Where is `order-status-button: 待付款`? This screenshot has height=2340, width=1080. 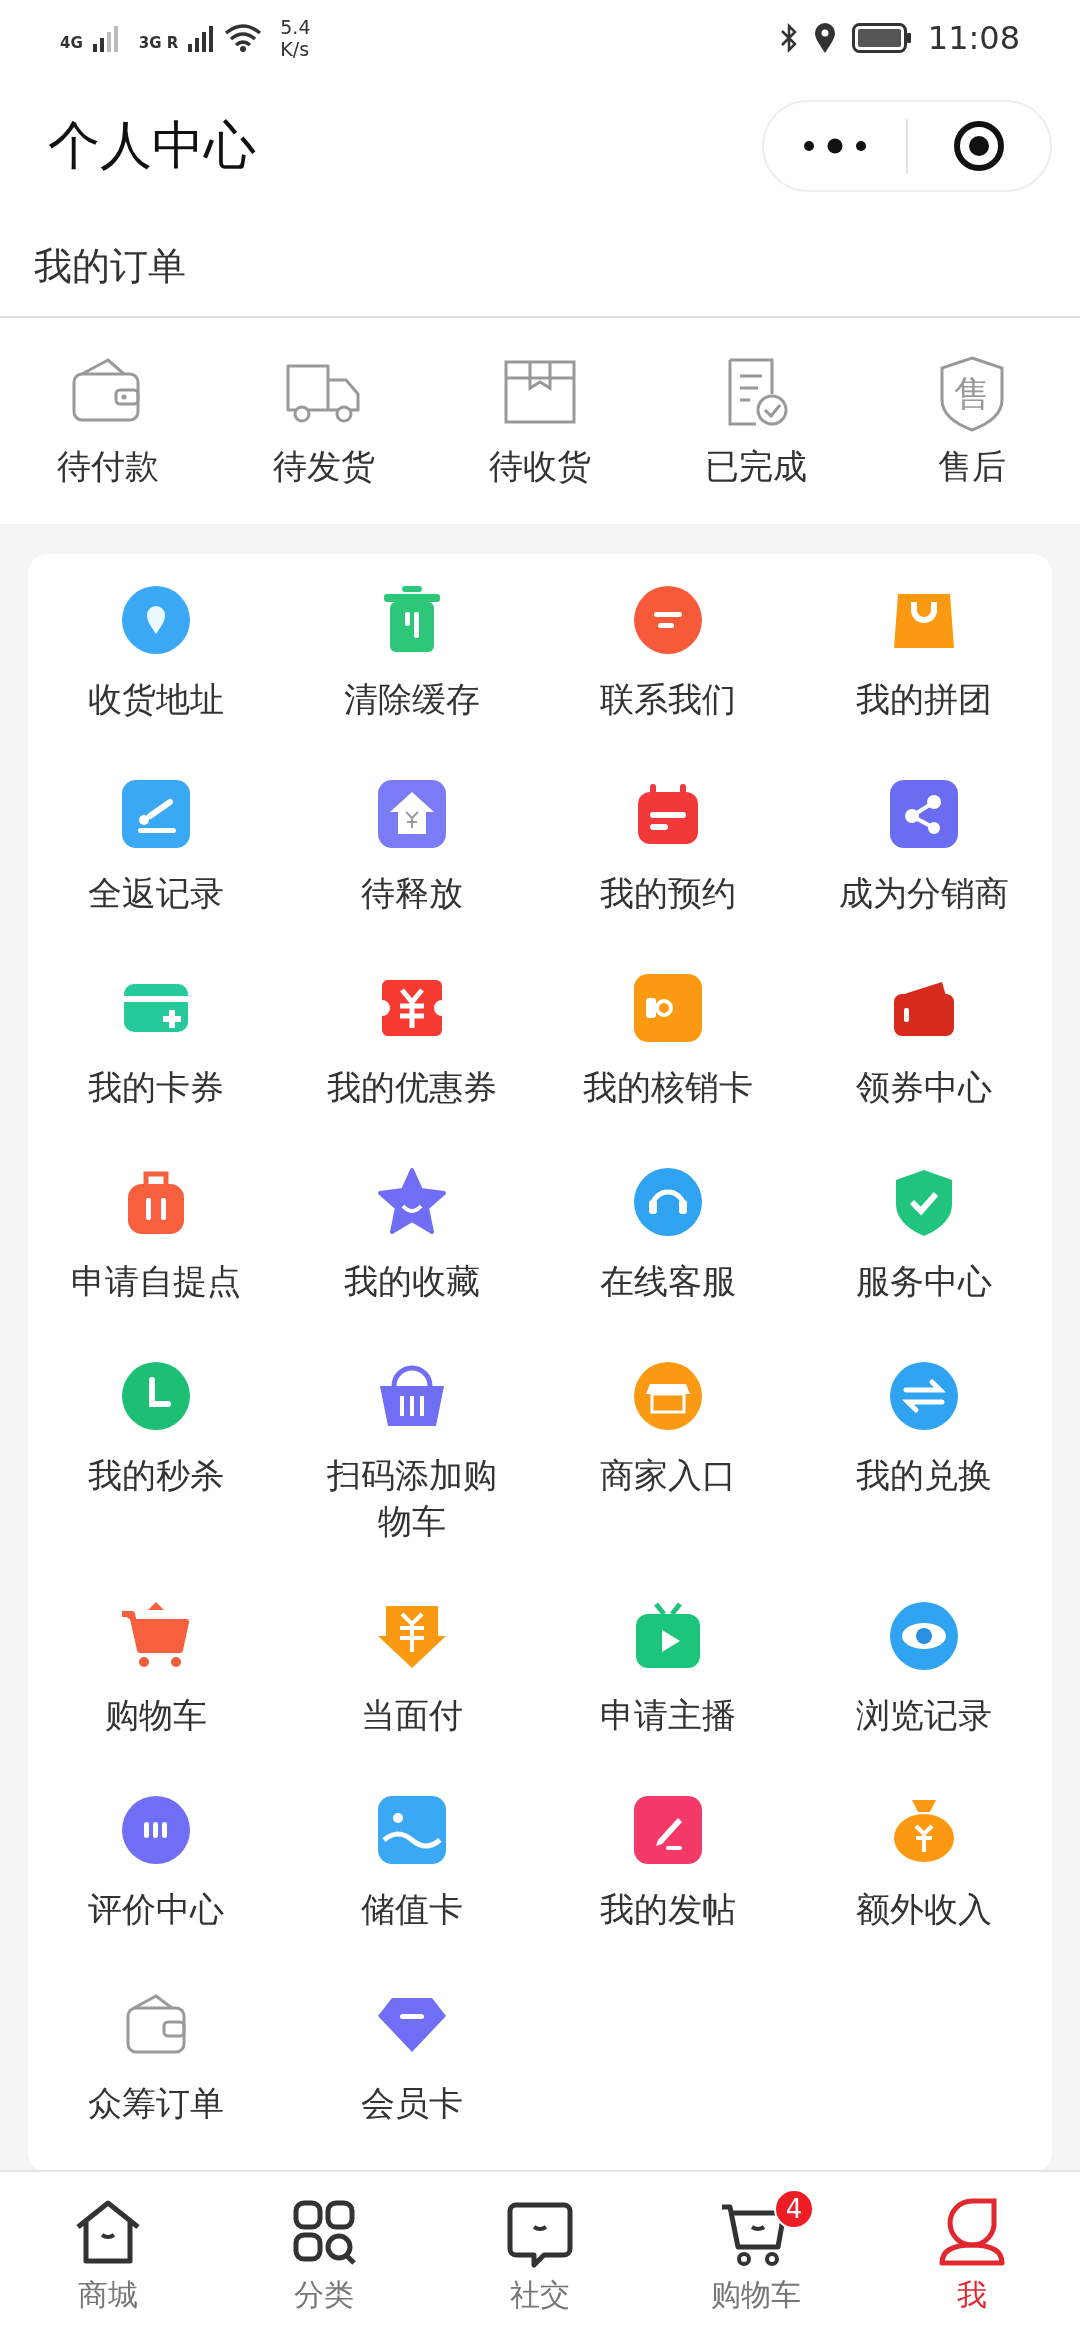 order-status-button: 待付款 is located at coordinates (108, 422).